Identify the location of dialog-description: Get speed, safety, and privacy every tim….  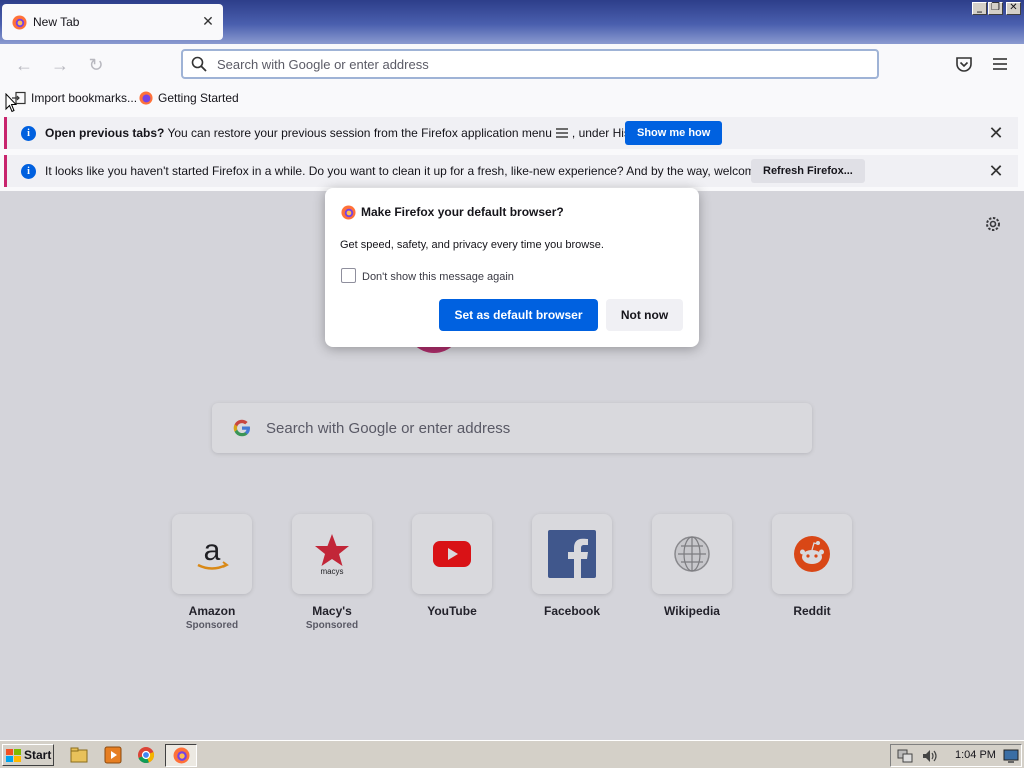
(472, 245).